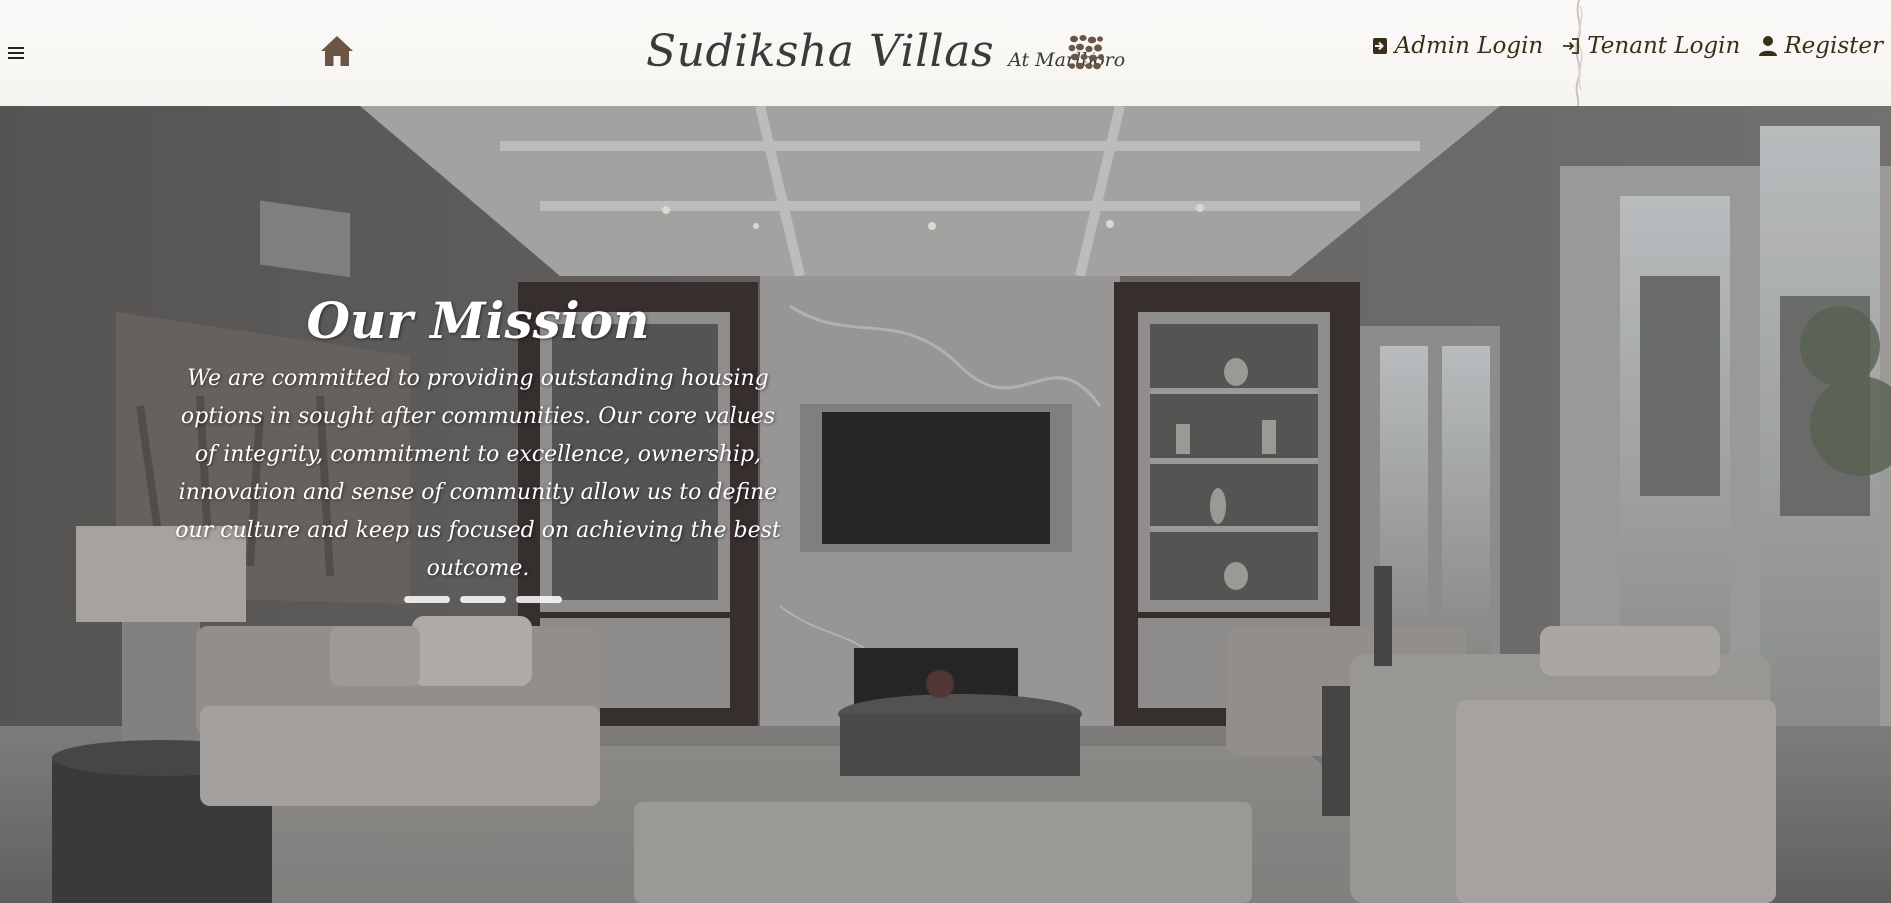 The width and height of the screenshot is (1891, 903). I want to click on auth-nav: Admin Login Tenant Login Register, so click(1627, 46).